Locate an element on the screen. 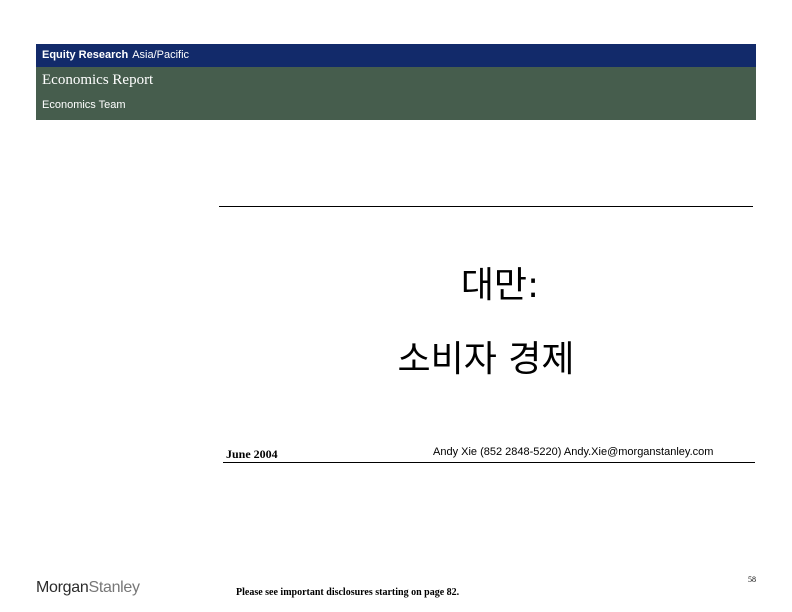 The image size is (792, 612). title-line-2: 소비자 경제 is located at coordinates (486, 359).